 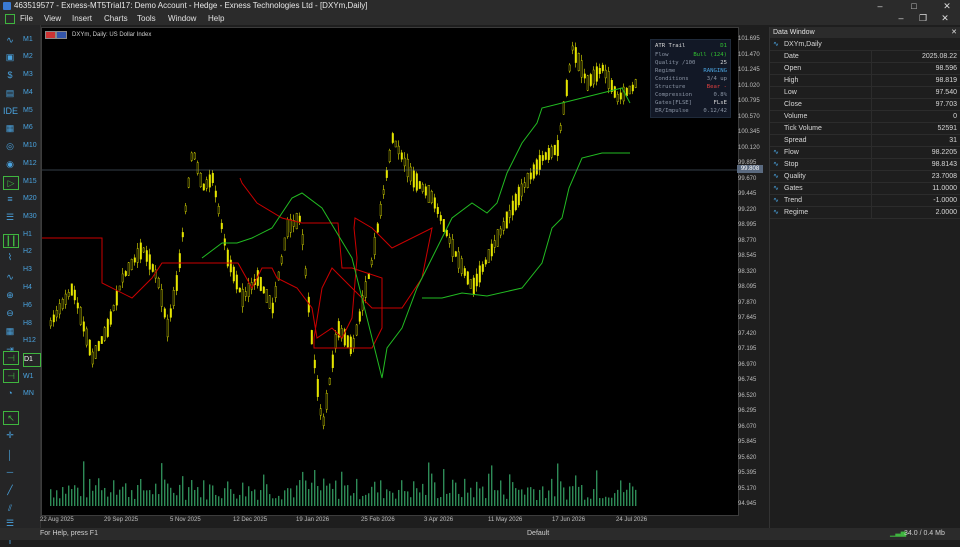 What do you see at coordinates (10, 313) in the screenshot?
I see `zoom-out-icon: ⊖` at bounding box center [10, 313].